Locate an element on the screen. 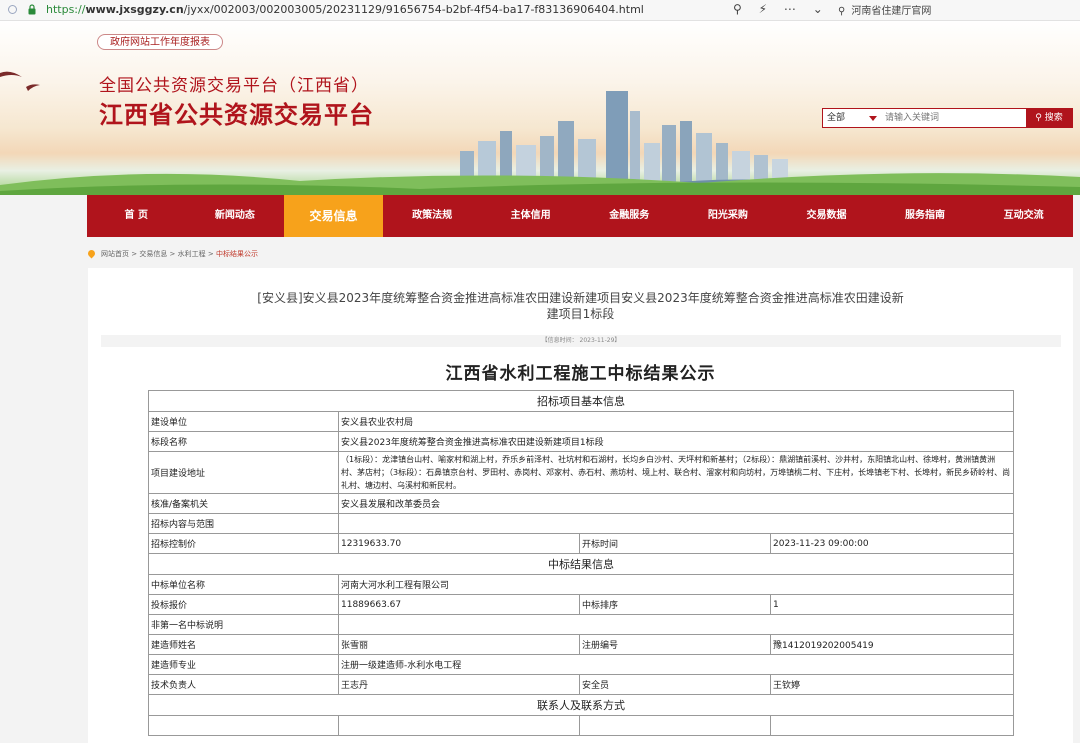 This screenshot has height=743, width=1080. birds-decoration-icon is located at coordinates (20, 81).